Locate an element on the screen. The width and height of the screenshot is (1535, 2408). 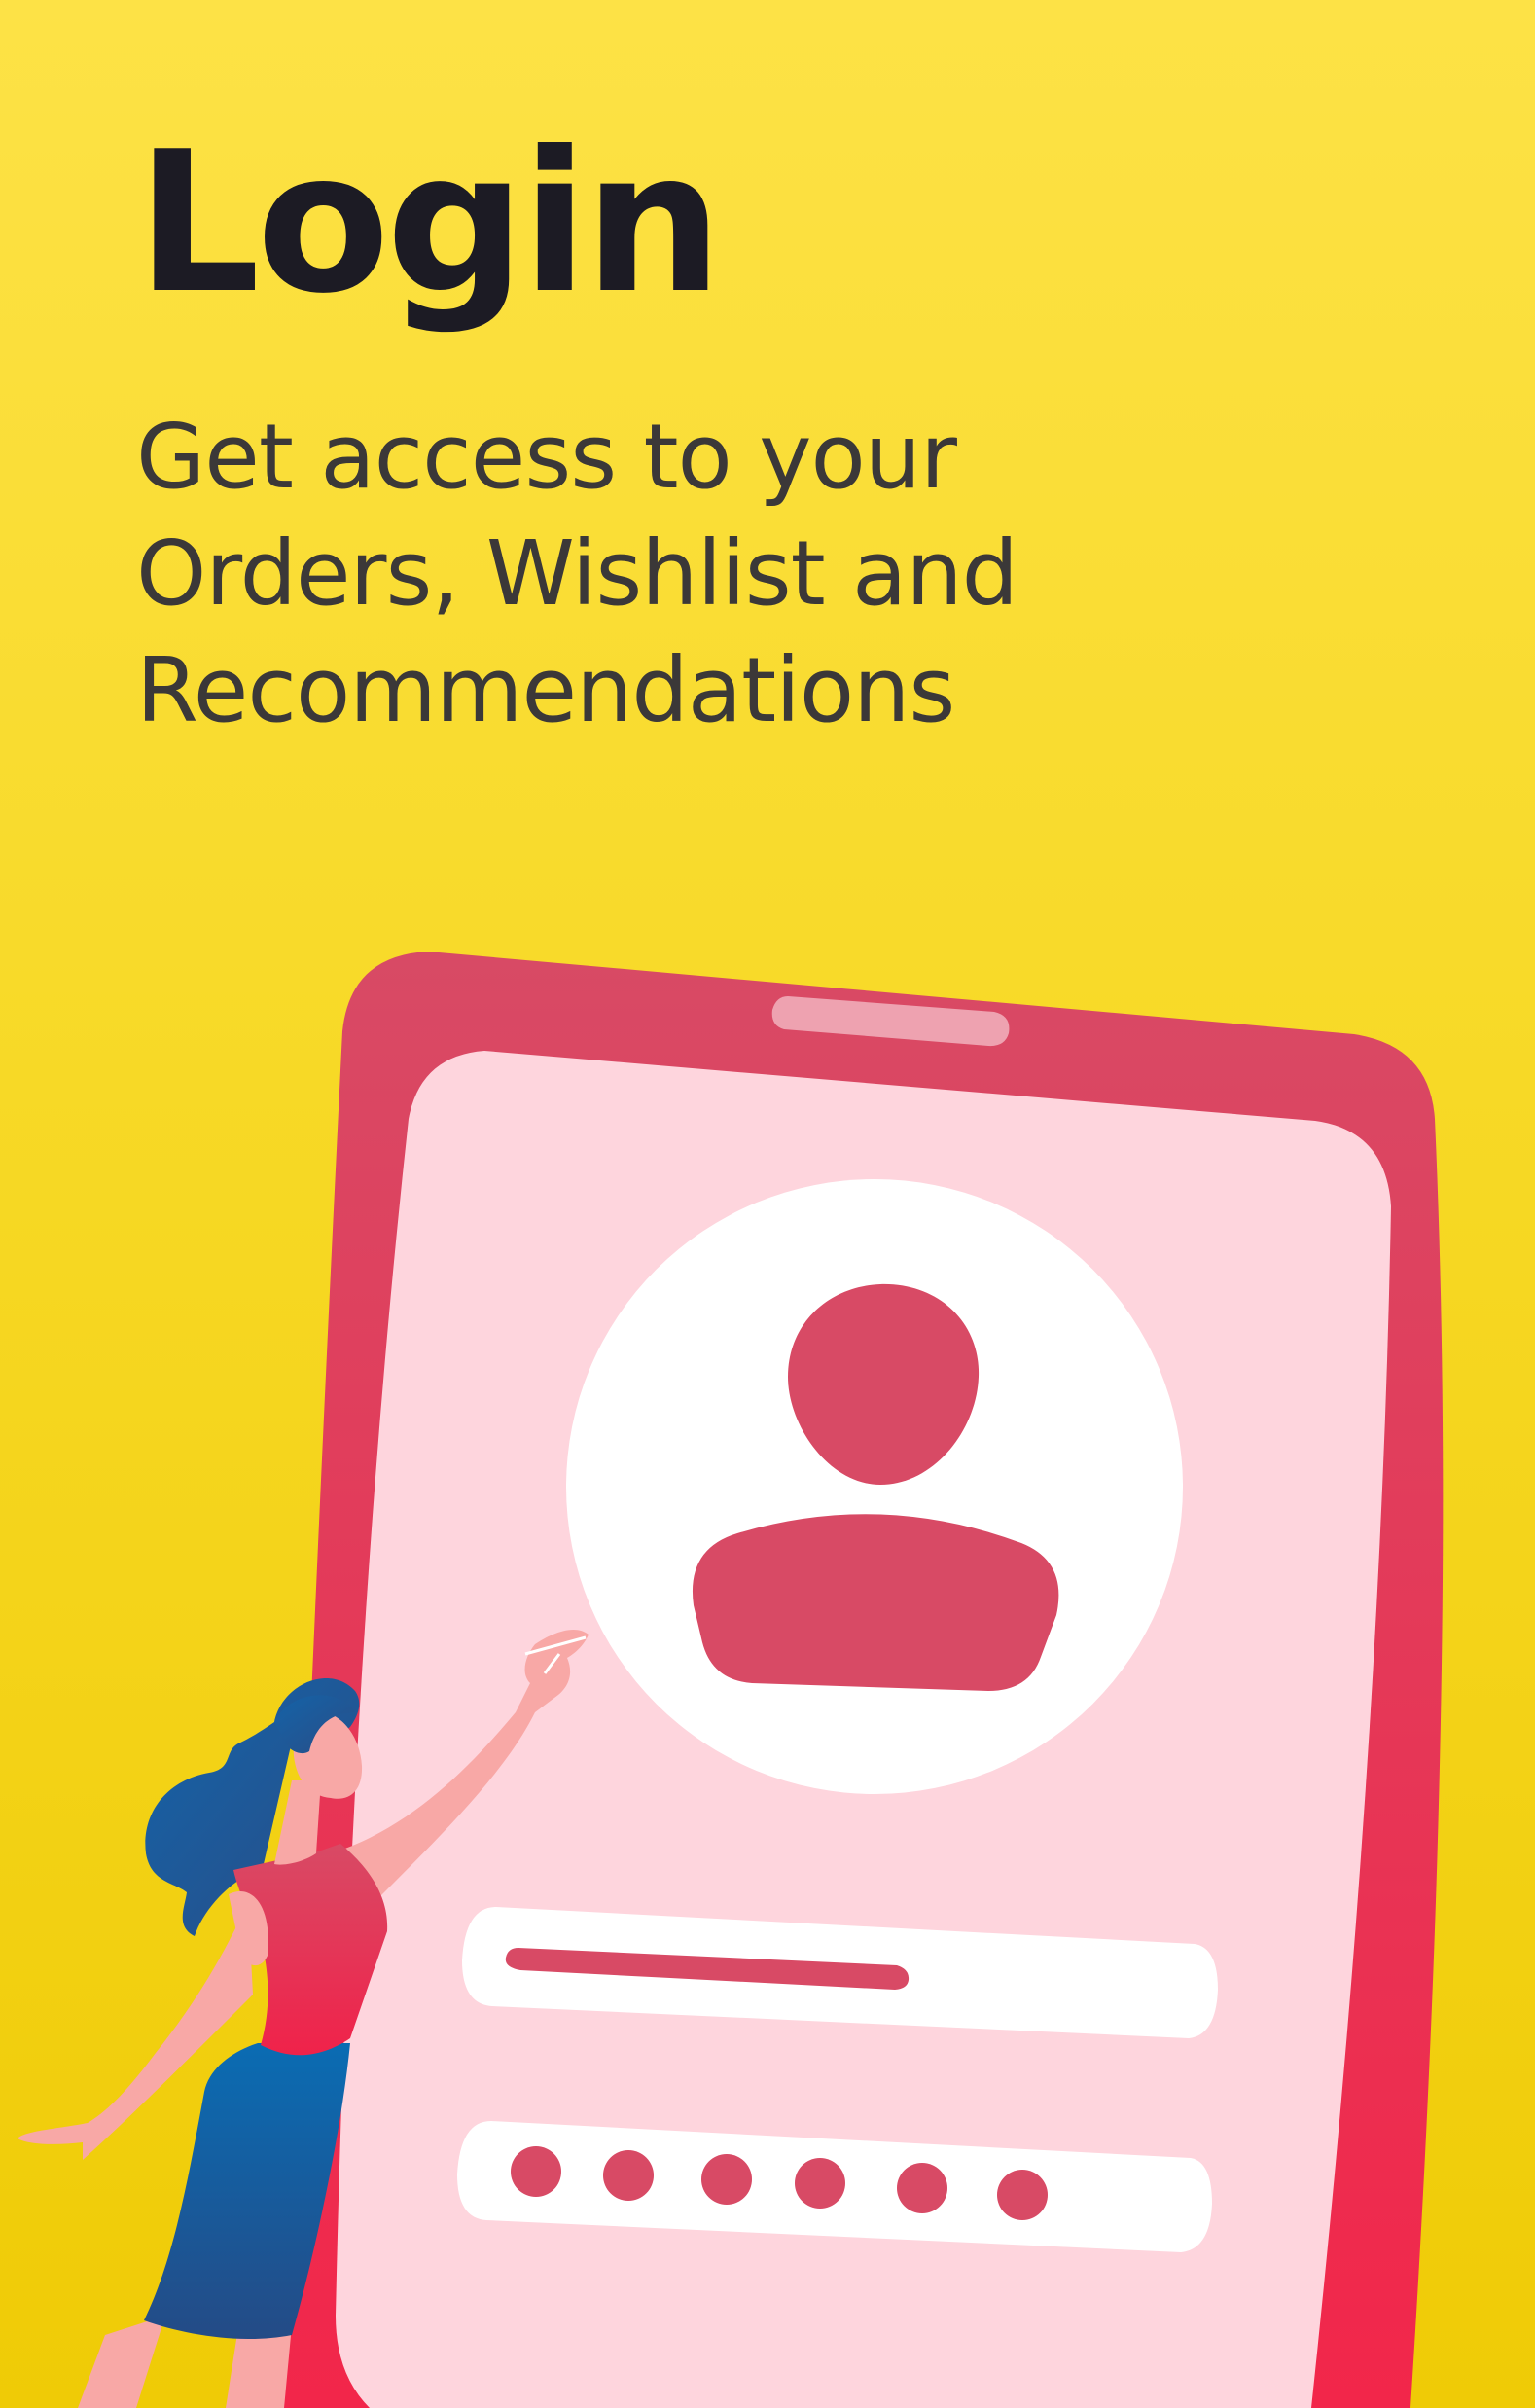
subtitle-line-2: Orders, Wishlist and is located at coordinates (577, 573).